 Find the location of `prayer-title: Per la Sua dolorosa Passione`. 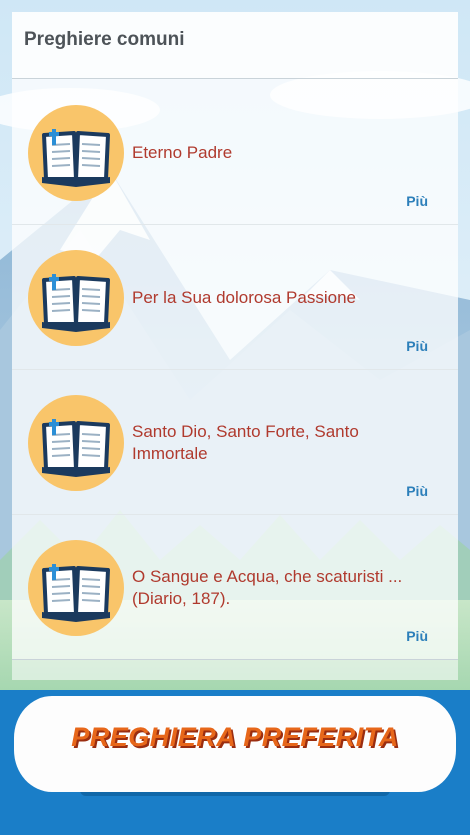

prayer-title: Per la Sua dolorosa Passione is located at coordinates (244, 297).